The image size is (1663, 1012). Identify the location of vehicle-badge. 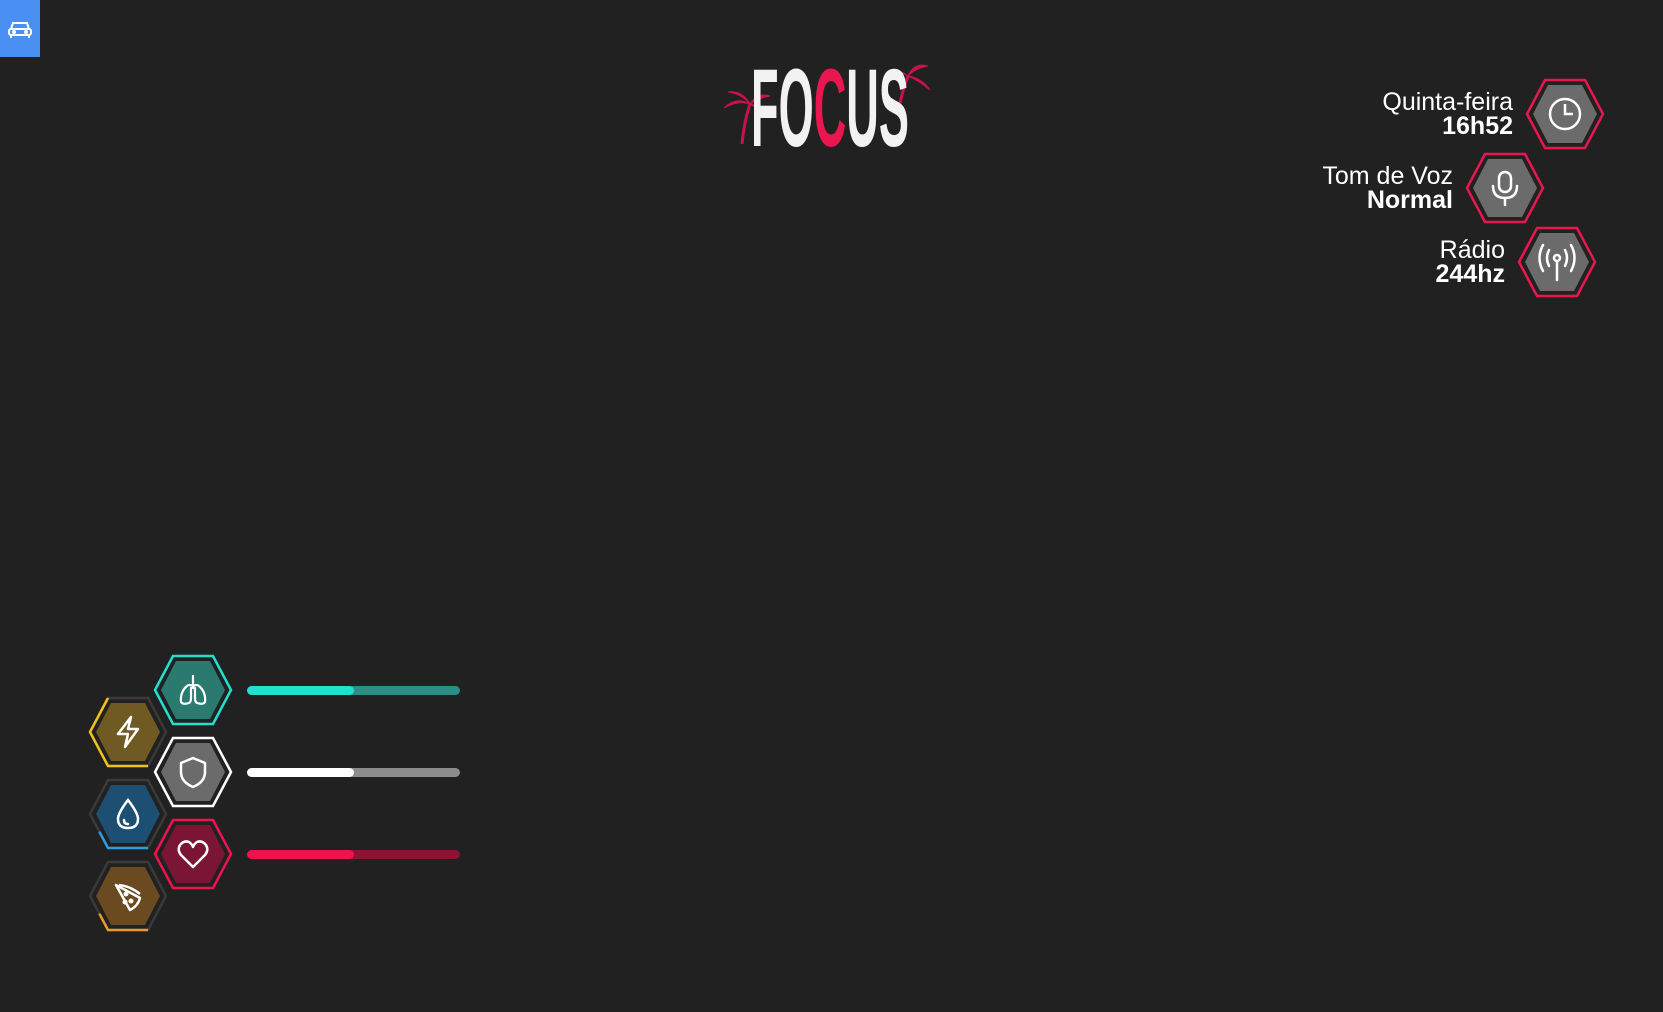
(20, 28).